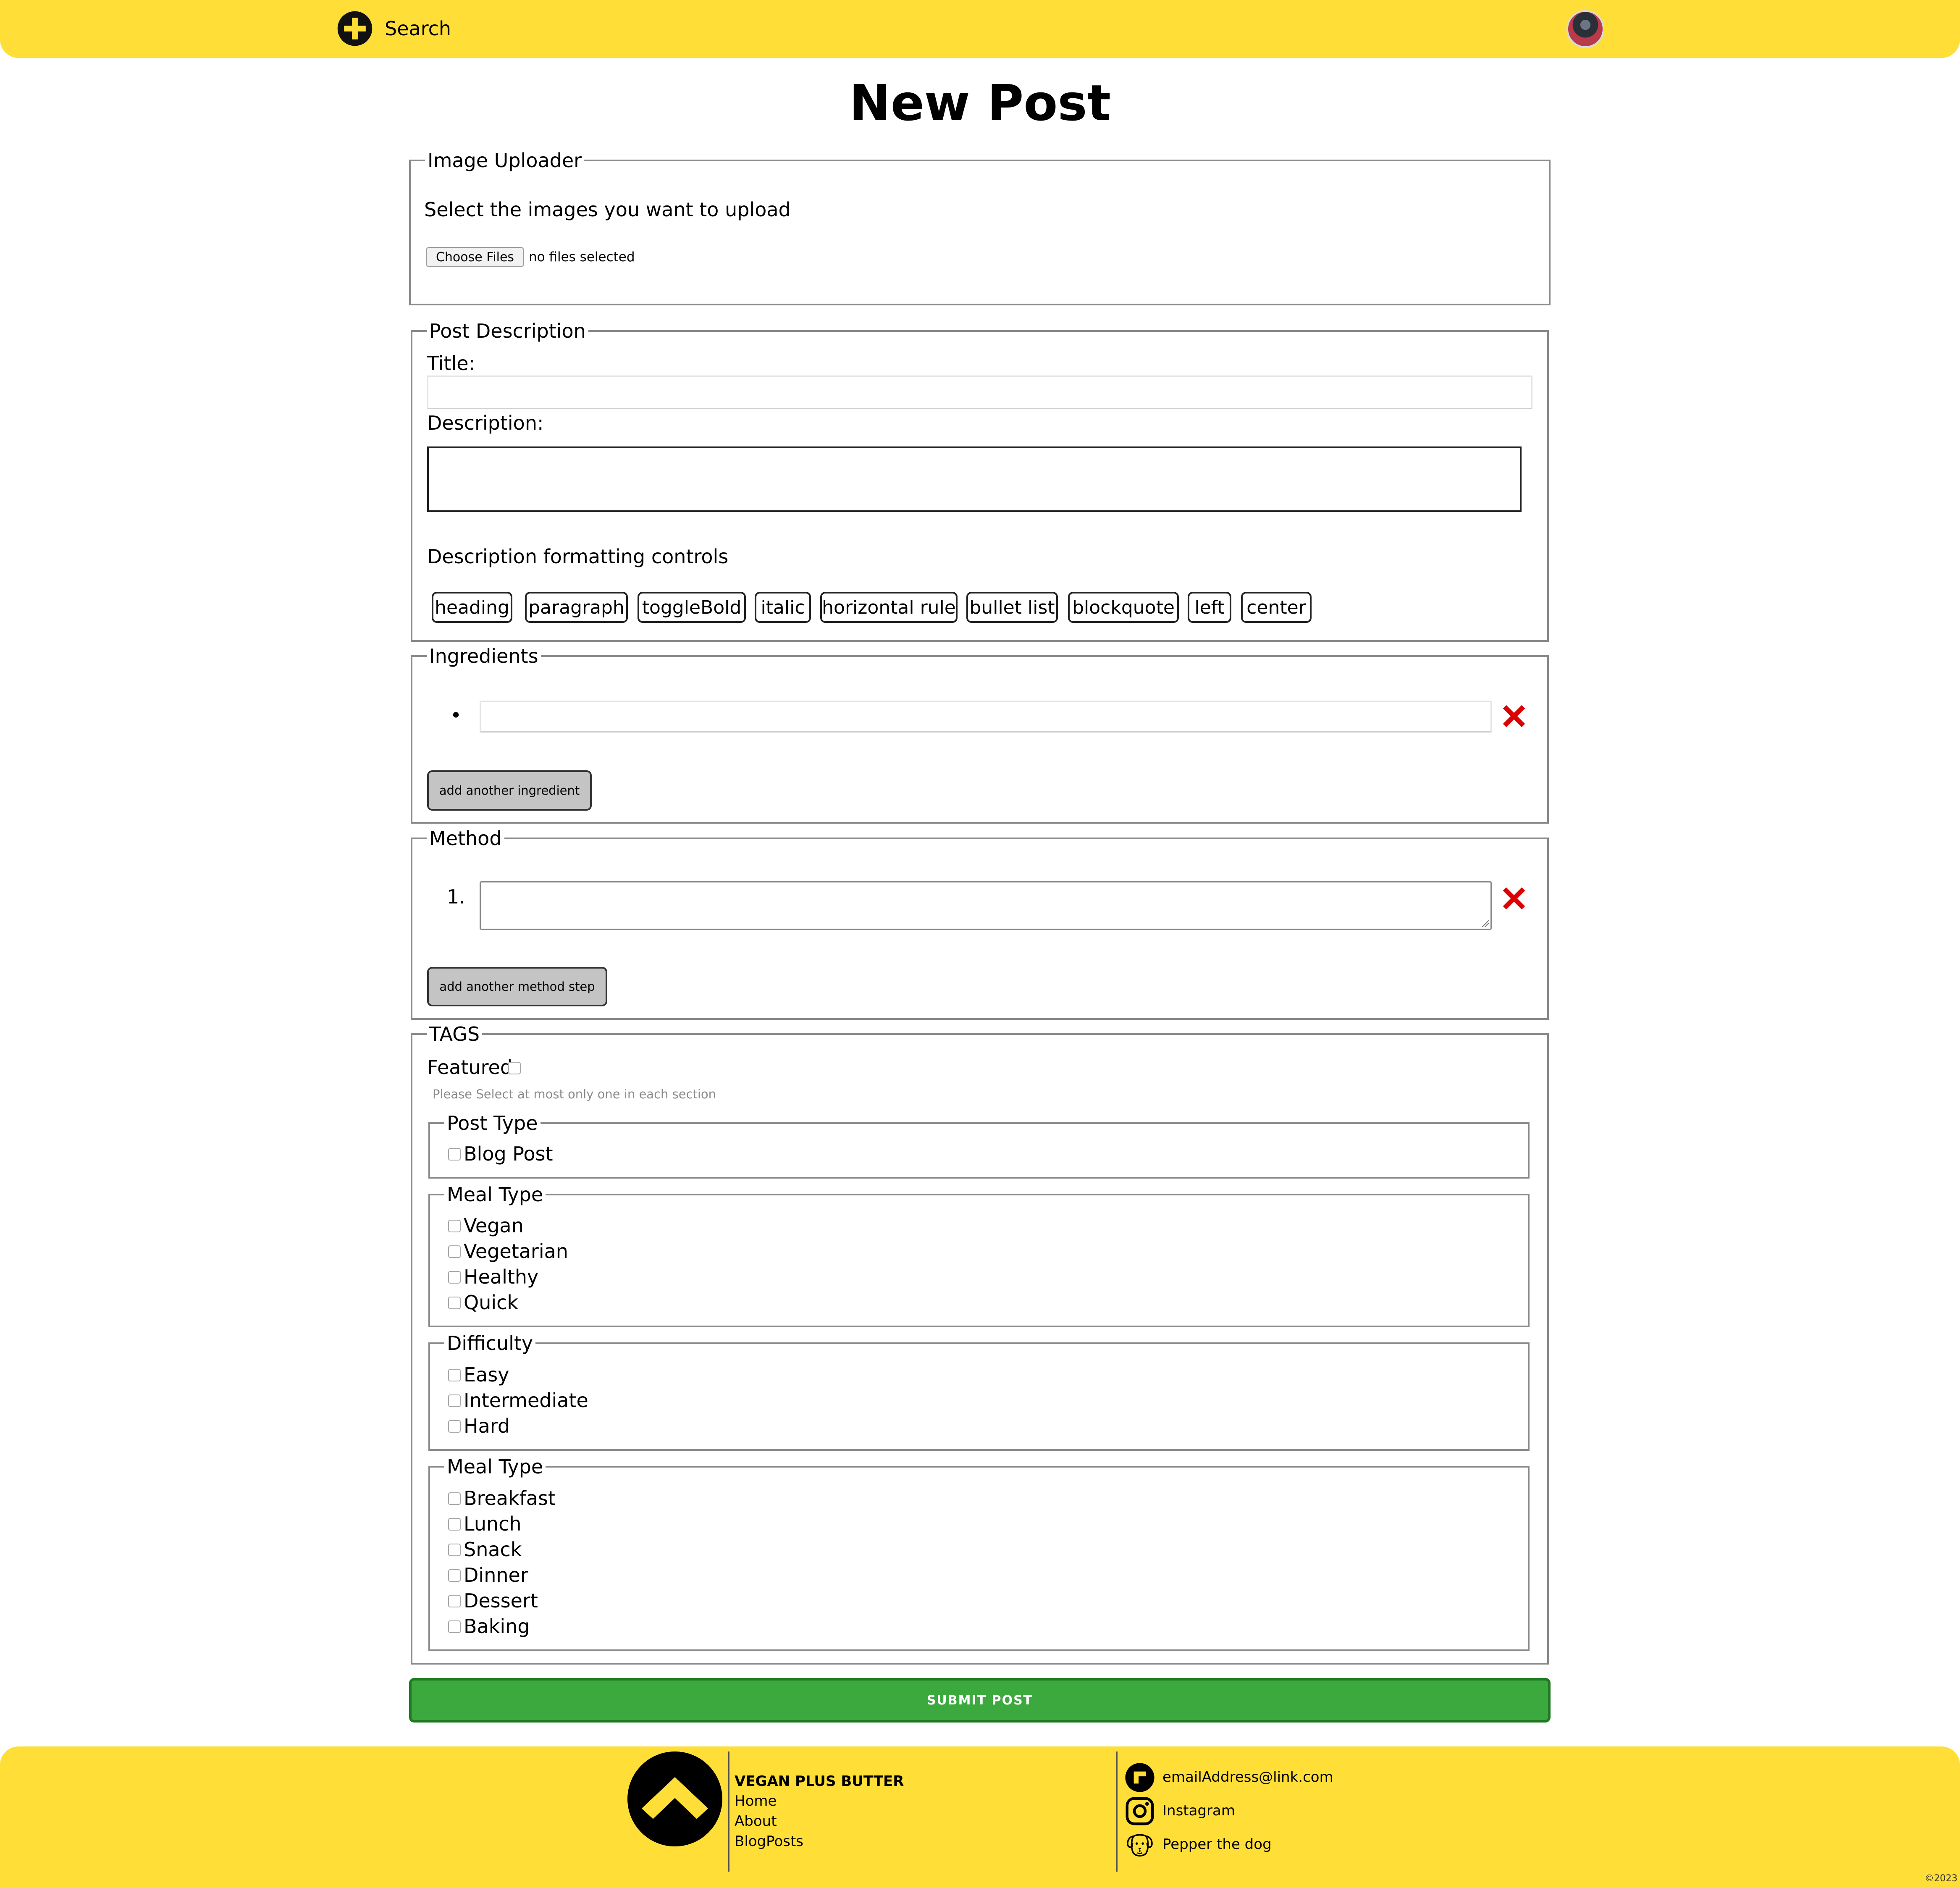 Image resolution: width=1960 pixels, height=1888 pixels. Describe the element at coordinates (979, 392) in the screenshot. I see `title-input` at that location.